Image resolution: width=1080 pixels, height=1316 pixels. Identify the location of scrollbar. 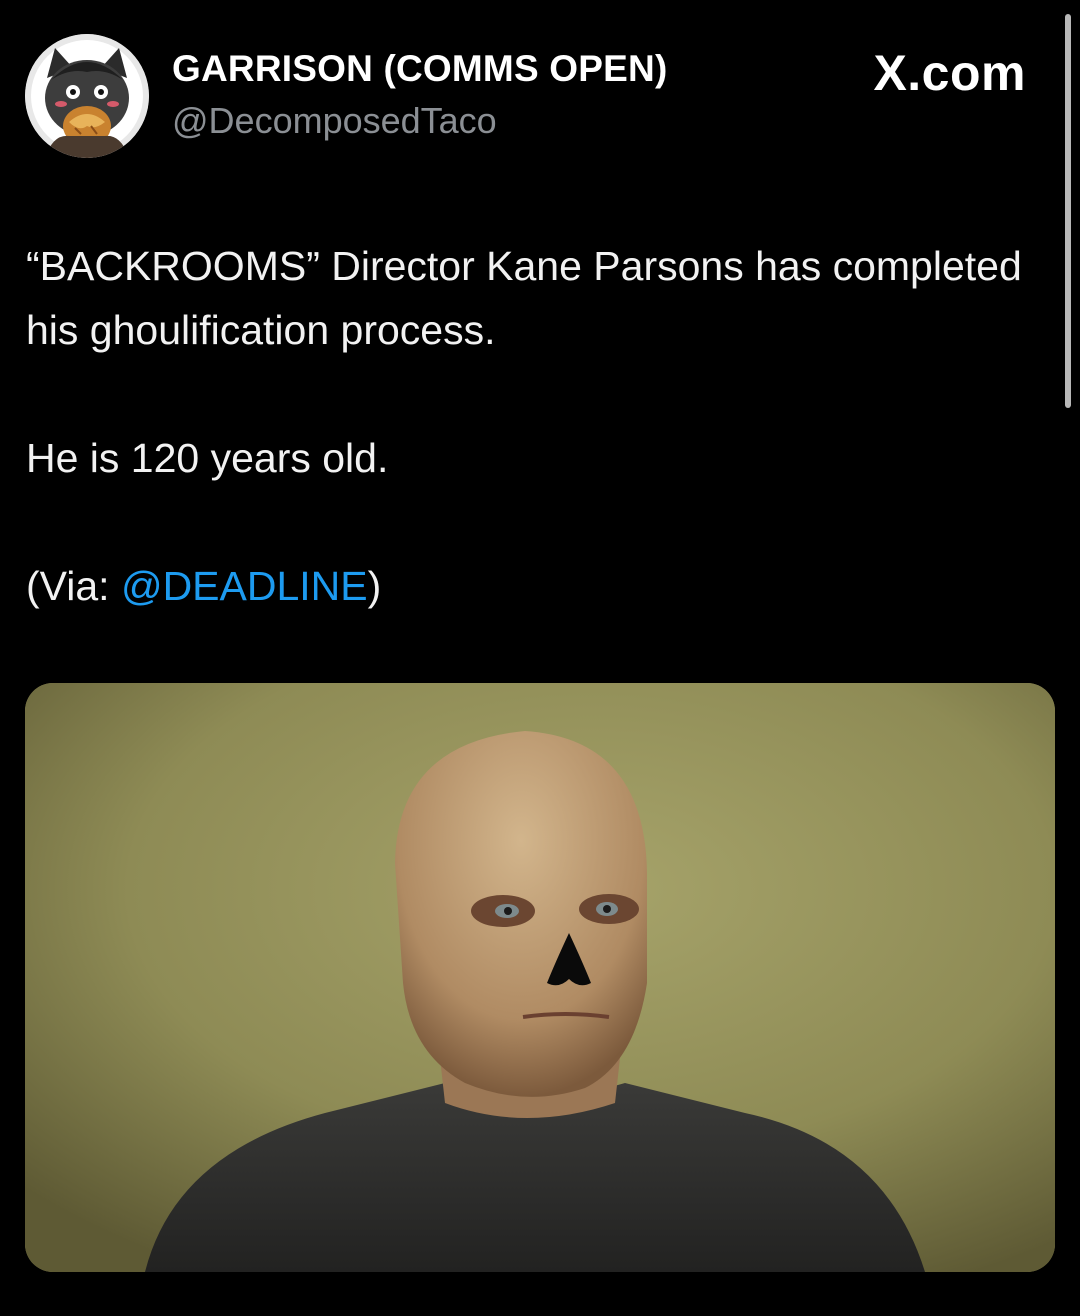
(1068, 211).